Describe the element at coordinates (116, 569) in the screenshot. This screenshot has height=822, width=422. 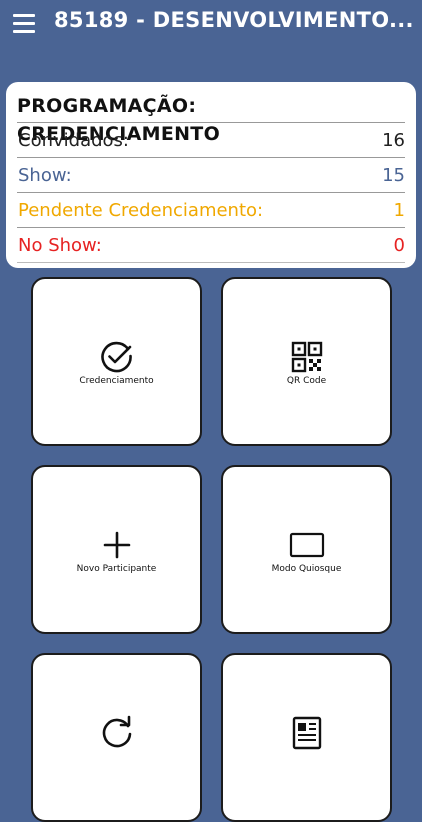
I see `tile-label: Novo Participante` at that location.